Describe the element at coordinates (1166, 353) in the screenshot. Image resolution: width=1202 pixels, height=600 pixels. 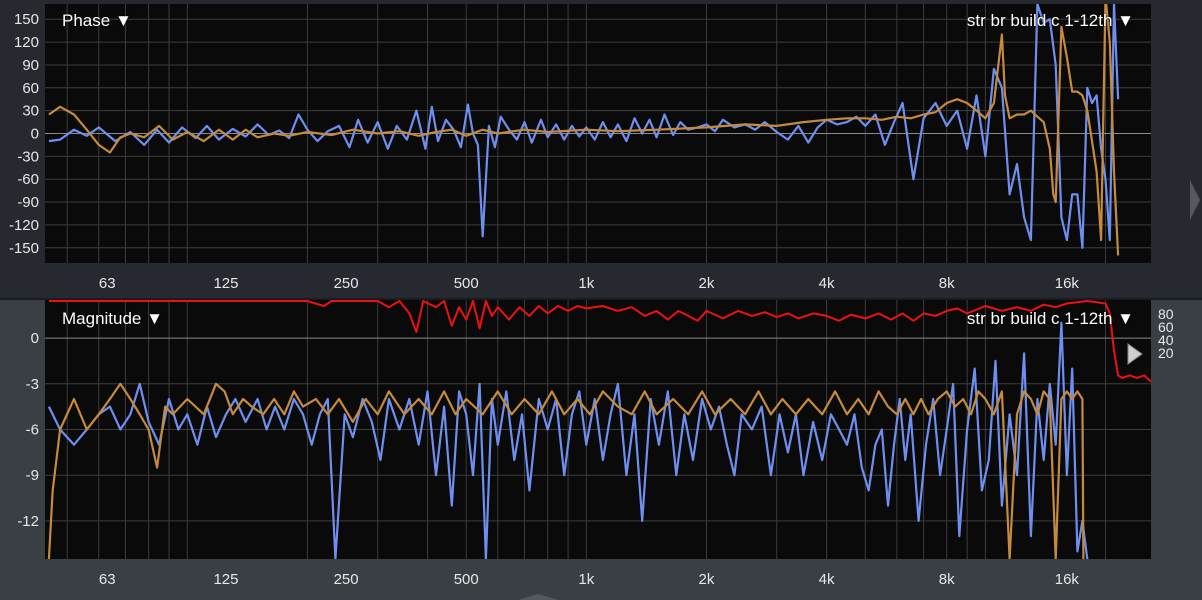
I see `coherence-tick-label: 20` at that location.